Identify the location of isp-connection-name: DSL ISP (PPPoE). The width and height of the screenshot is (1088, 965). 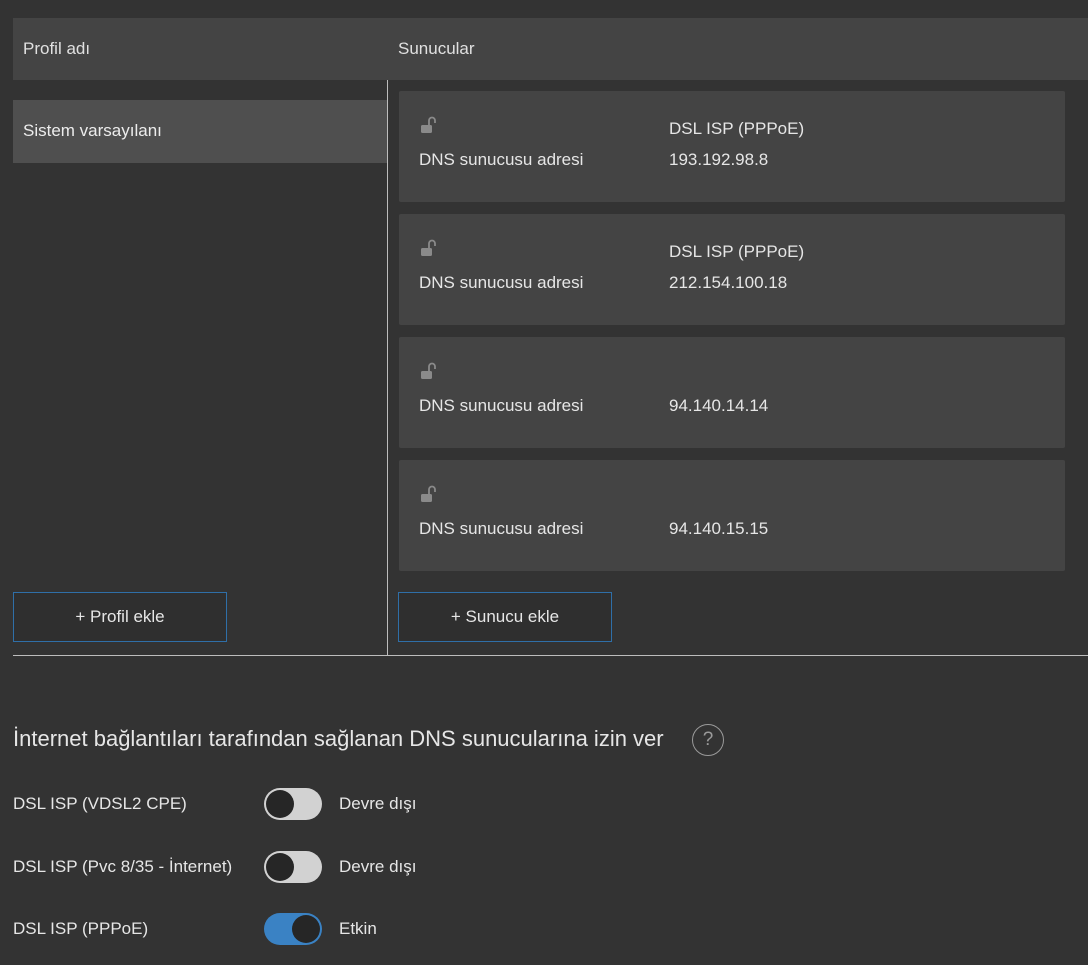
(81, 928).